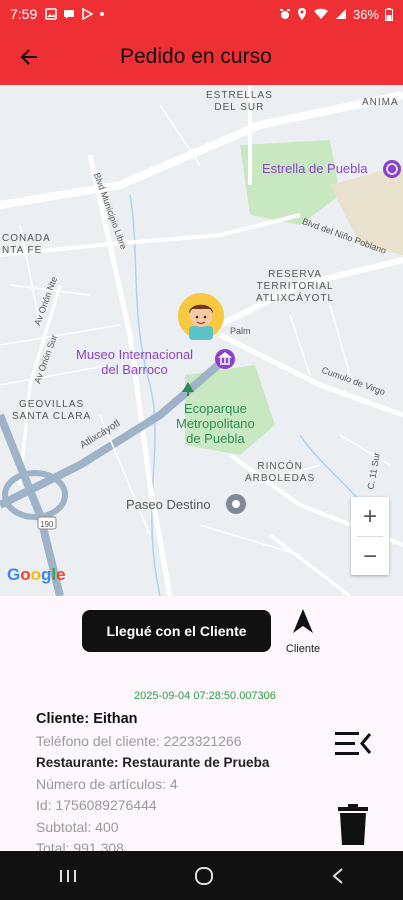 This screenshot has height=900, width=403. I want to click on dot-icon, so click(102, 14).